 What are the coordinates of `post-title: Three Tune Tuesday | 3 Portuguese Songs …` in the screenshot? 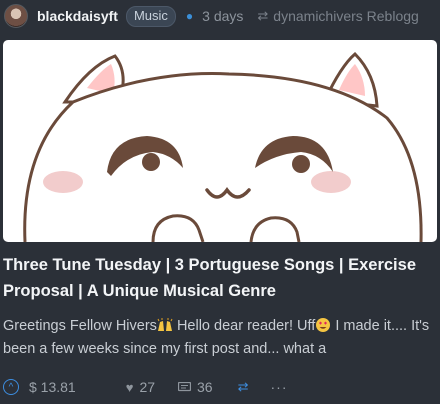 It's located at (219, 278).